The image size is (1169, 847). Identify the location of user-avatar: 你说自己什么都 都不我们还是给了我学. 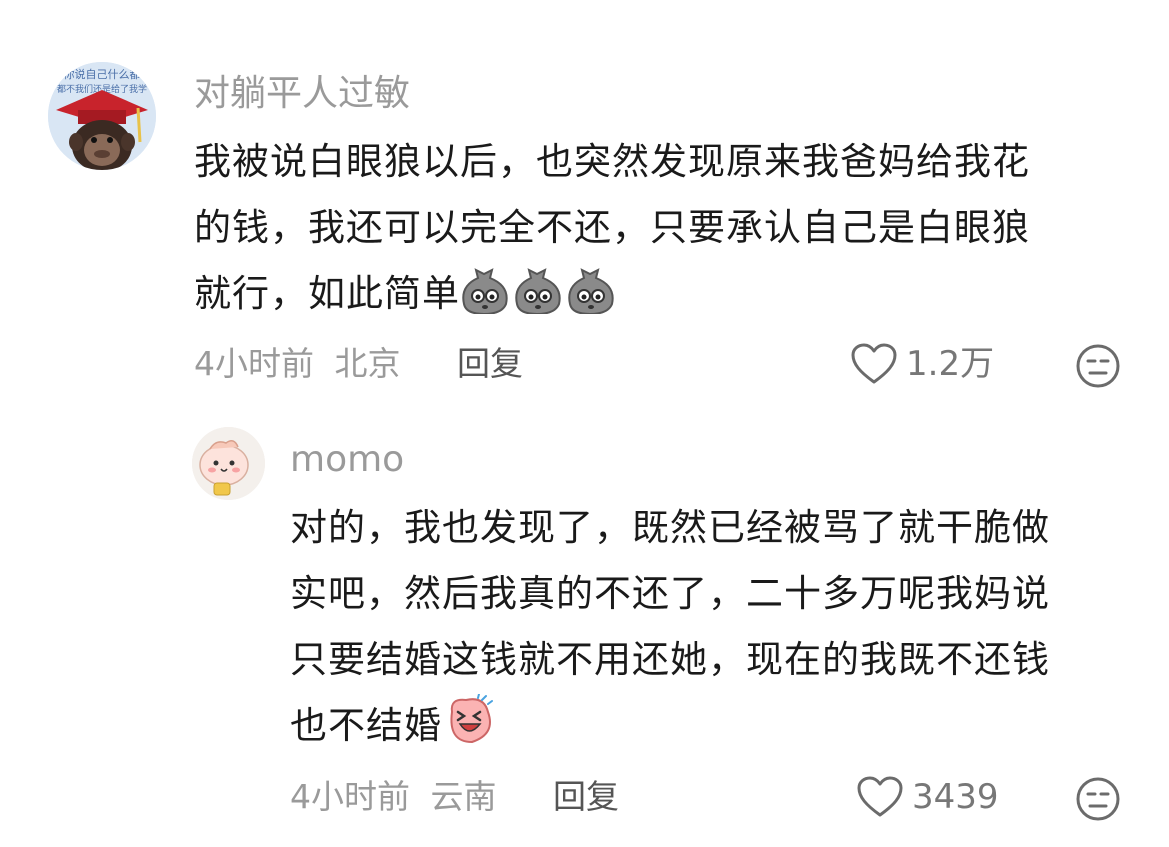
(102, 116).